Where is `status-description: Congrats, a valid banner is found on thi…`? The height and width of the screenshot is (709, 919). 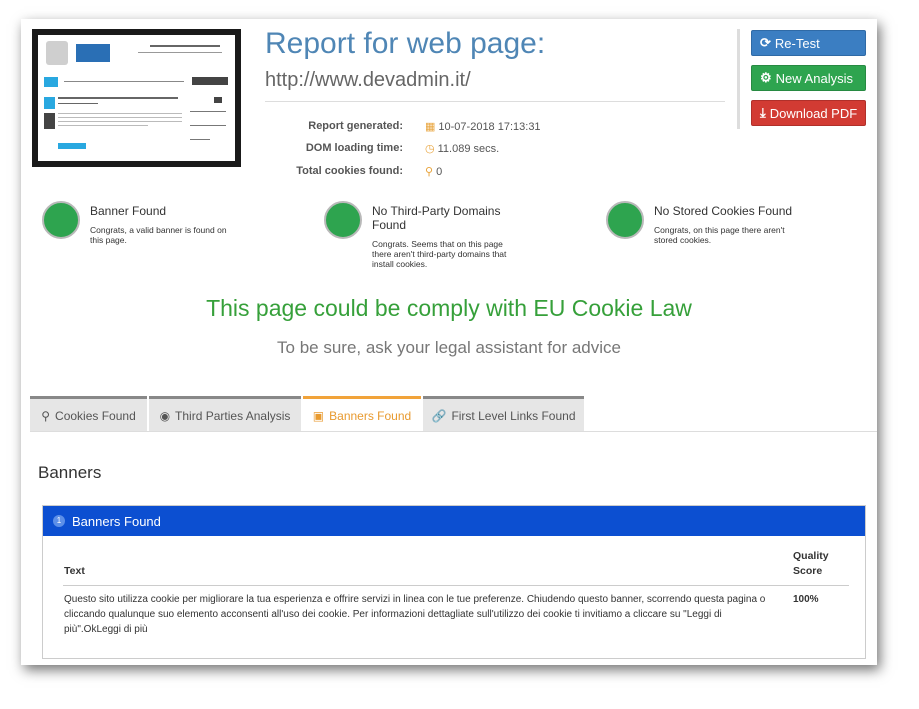
status-description: Congrats, a valid banner is found on thi… is located at coordinates (158, 235).